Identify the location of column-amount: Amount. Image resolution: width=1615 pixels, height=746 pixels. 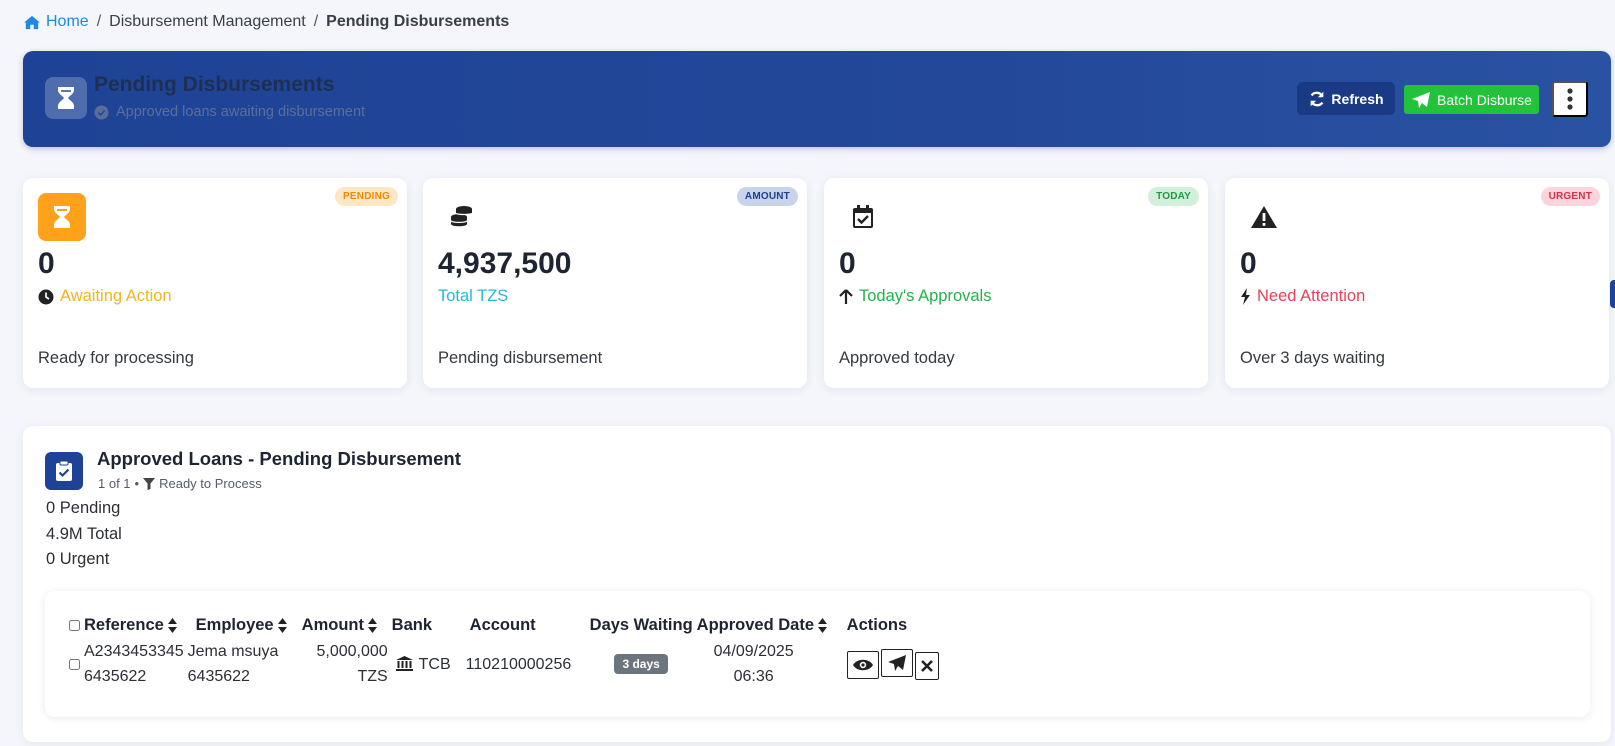
(345, 625).